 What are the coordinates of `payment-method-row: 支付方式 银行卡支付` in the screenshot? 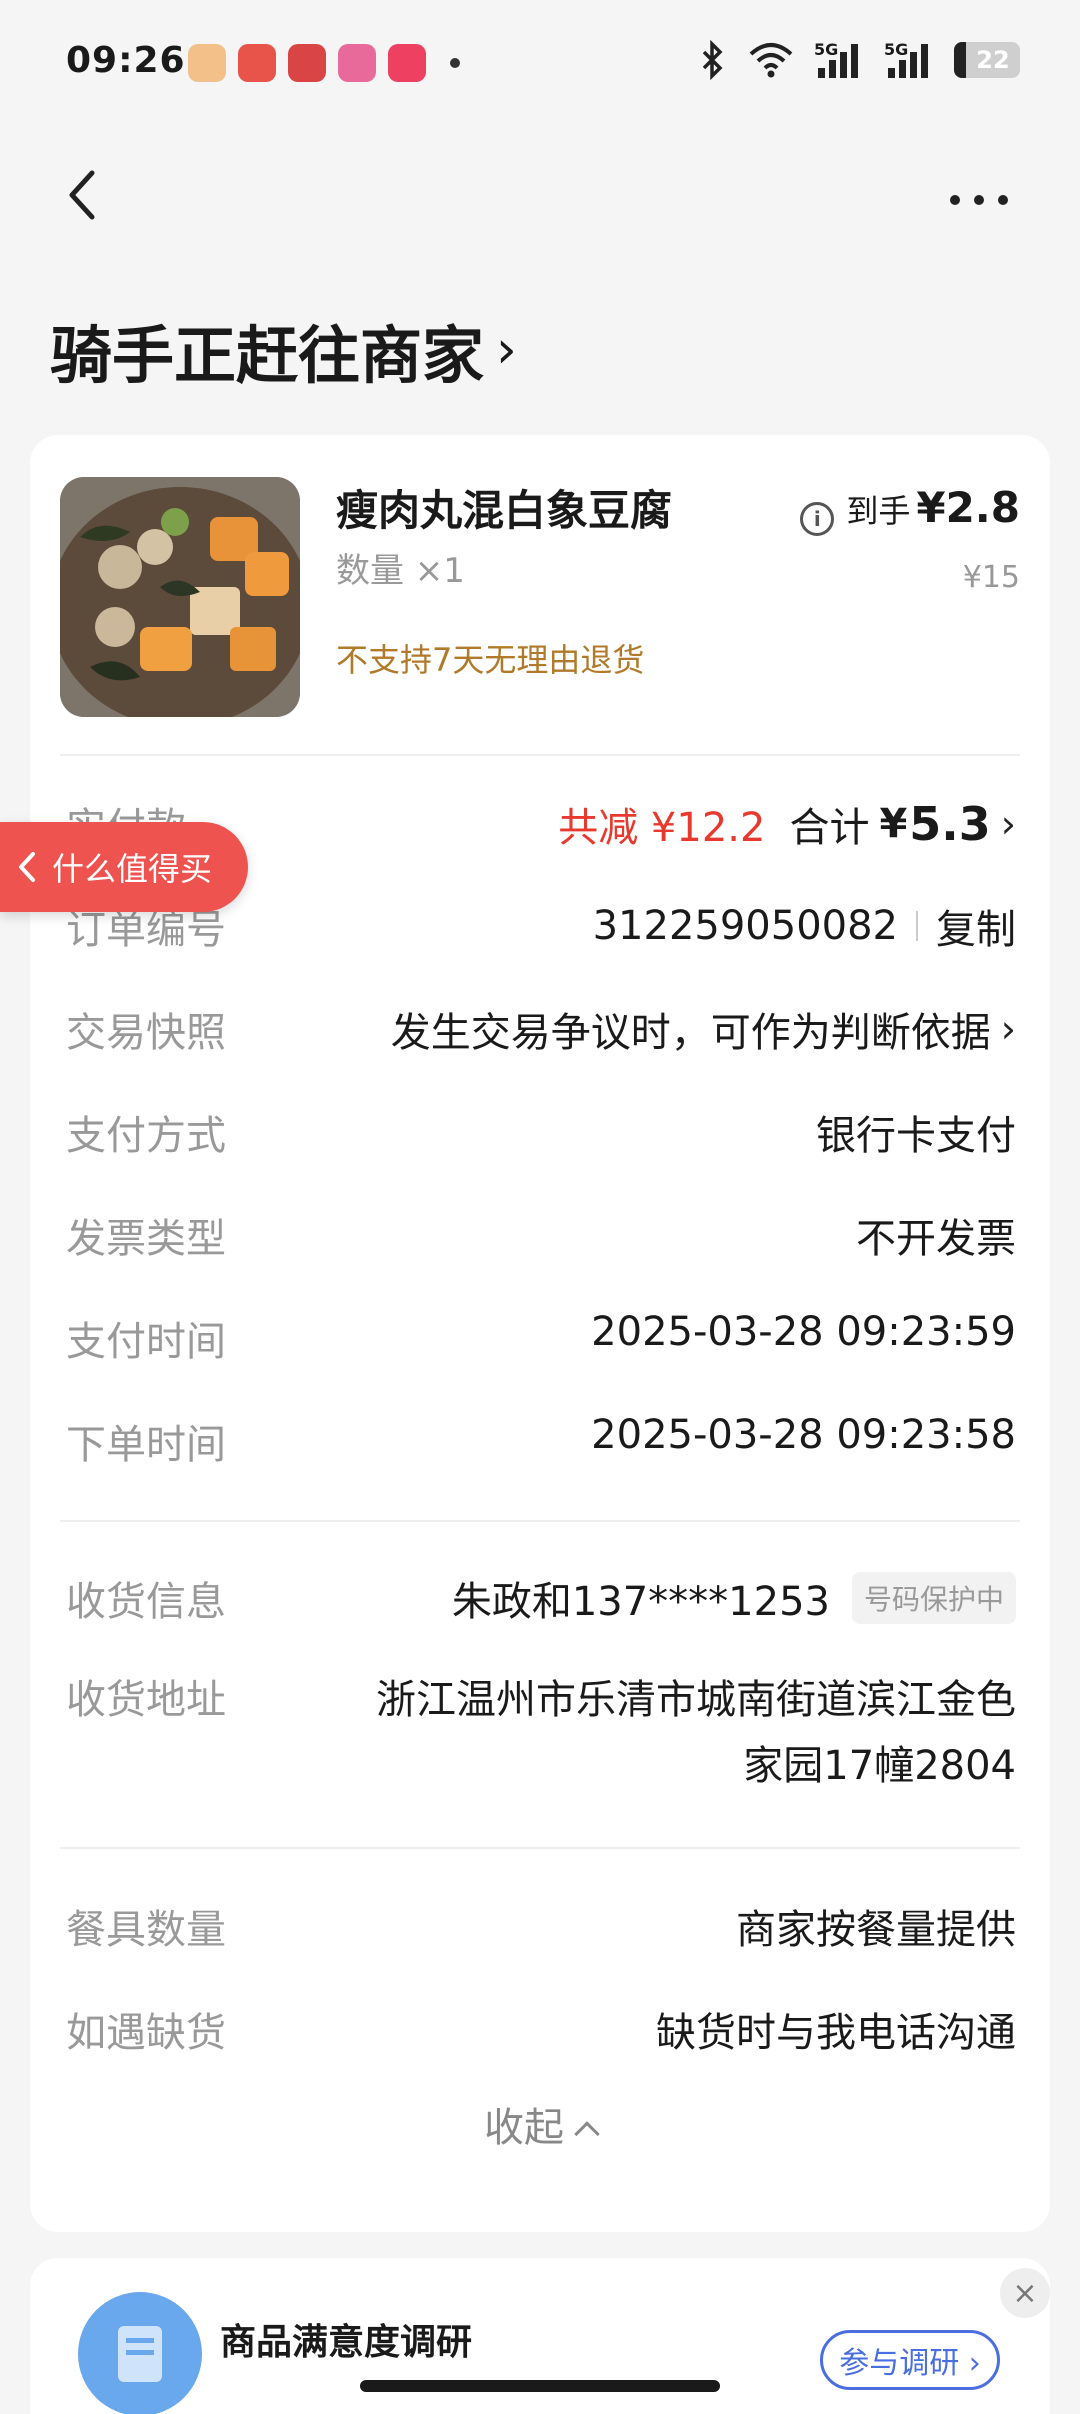 It's located at (541, 1132).